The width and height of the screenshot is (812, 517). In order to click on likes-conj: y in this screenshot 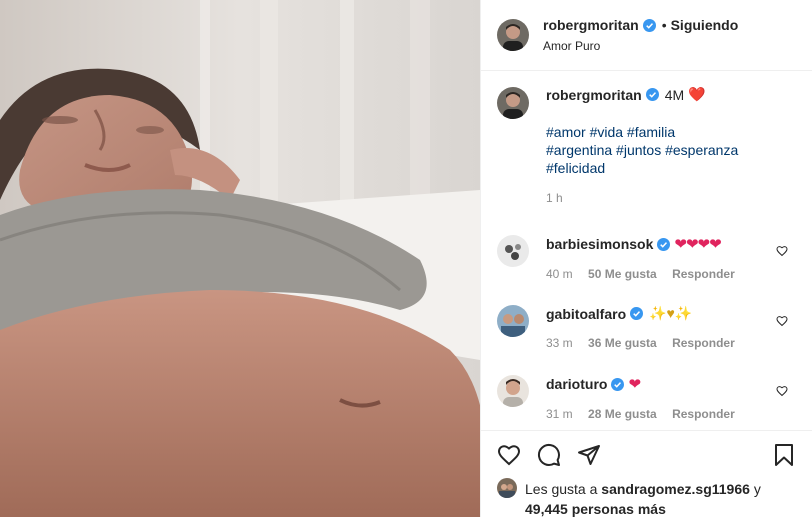, I will do `click(757, 489)`.